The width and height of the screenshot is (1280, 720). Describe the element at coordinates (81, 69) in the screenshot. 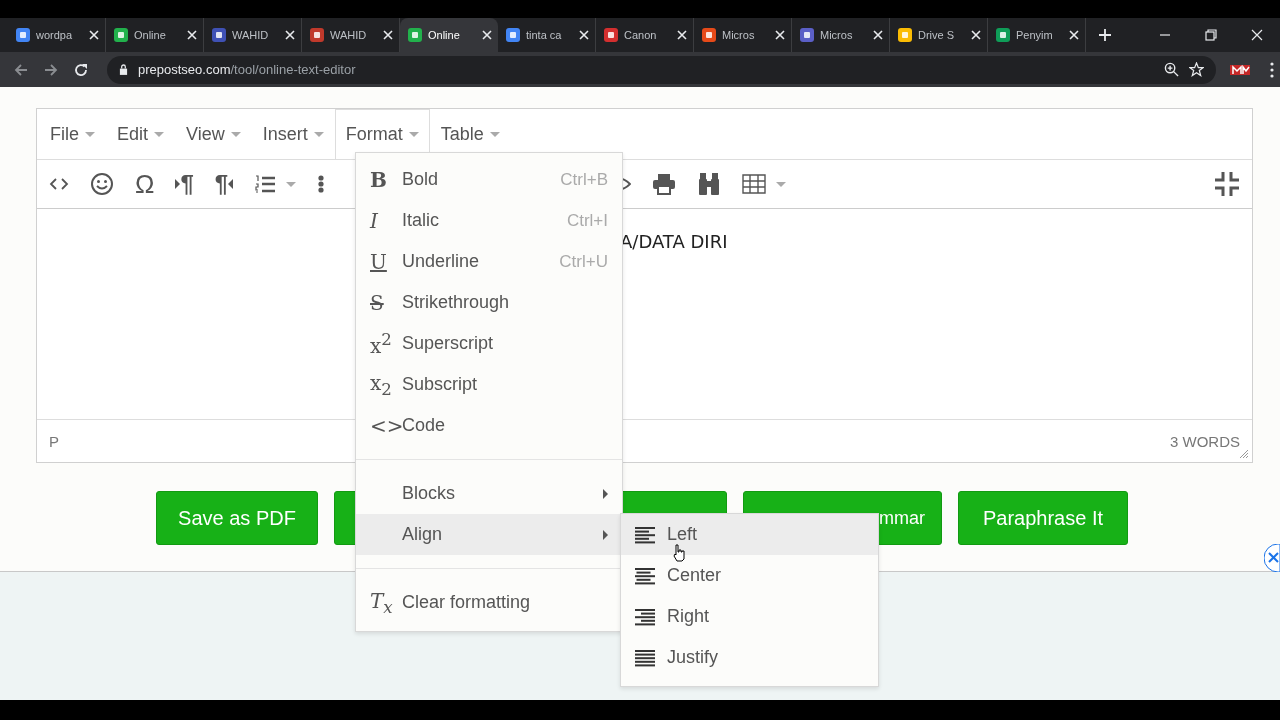

I see `reload-icon` at that location.